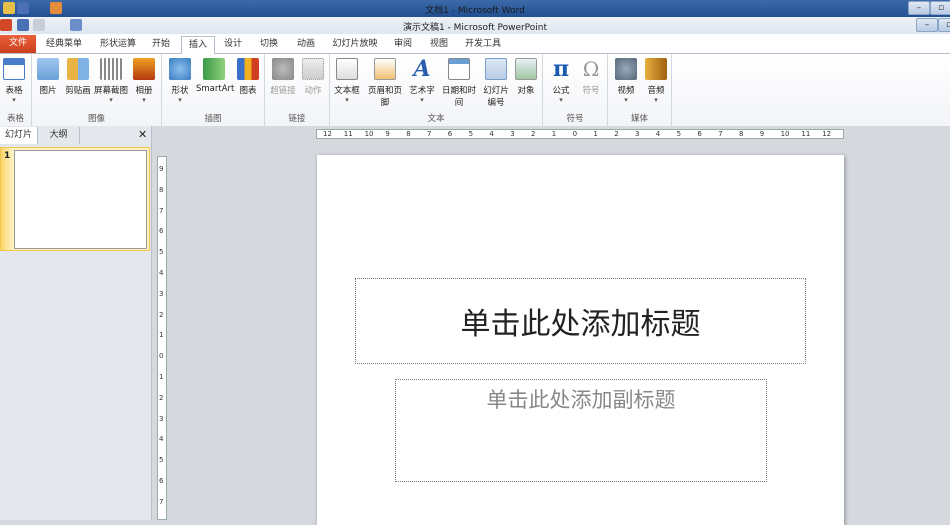  I want to click on ribbon-button-11: 页眉和页脚, so click(385, 82).